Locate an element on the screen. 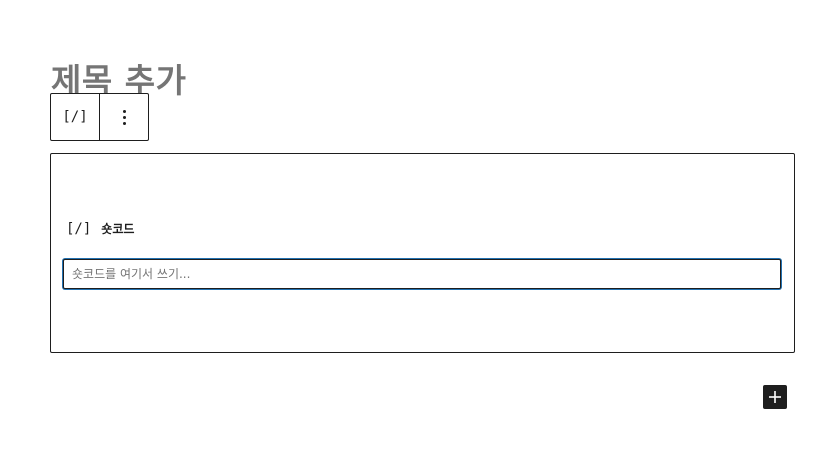 The width and height of the screenshot is (825, 452). more-vertical-icon is located at coordinates (124, 117).